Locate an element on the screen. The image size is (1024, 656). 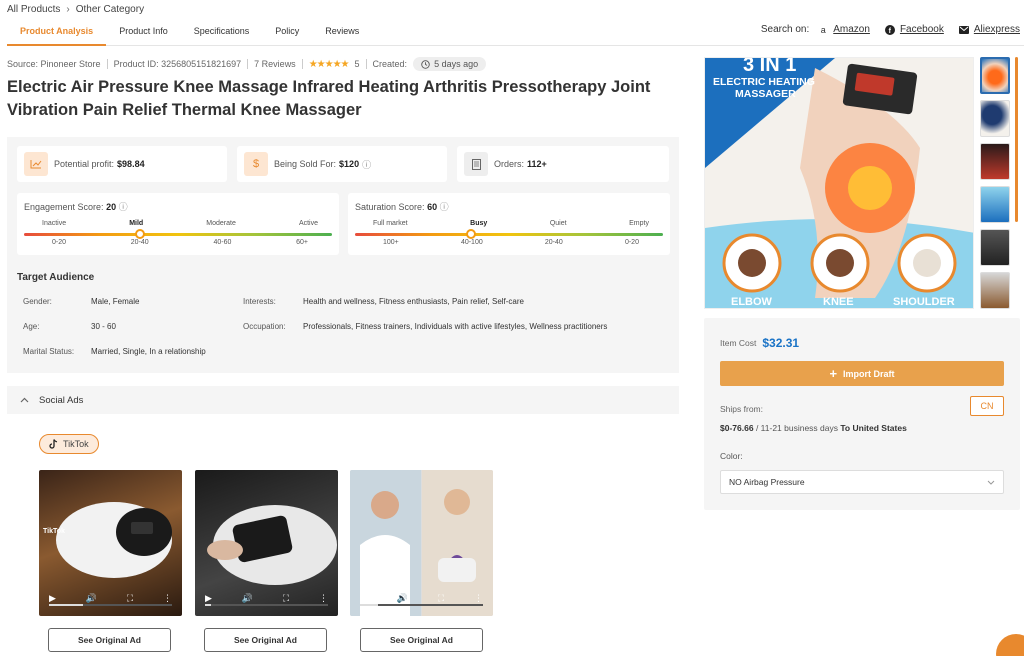
saturation-value: 60 is located at coordinates (432, 207).